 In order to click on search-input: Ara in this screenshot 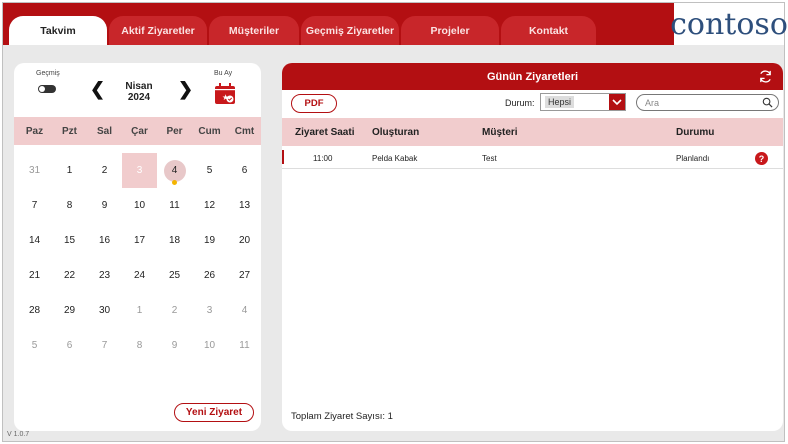, I will do `click(707, 102)`.